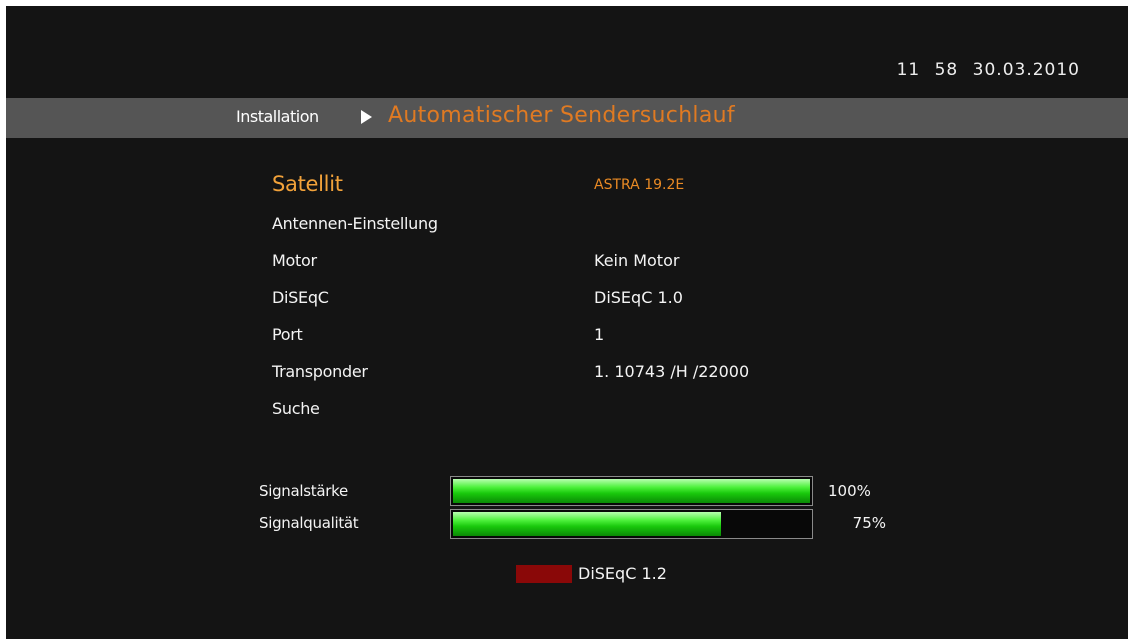 The height and width of the screenshot is (643, 1132). What do you see at coordinates (587, 524) in the screenshot?
I see `signal-quality-fill` at bounding box center [587, 524].